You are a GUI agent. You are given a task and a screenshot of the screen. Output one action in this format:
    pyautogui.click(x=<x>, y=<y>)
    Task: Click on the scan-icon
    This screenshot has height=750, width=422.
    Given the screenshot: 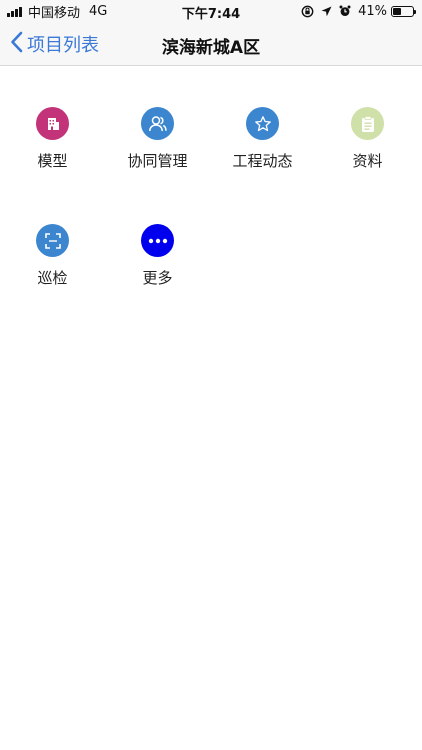 What is the action you would take?
    pyautogui.click(x=52, y=240)
    